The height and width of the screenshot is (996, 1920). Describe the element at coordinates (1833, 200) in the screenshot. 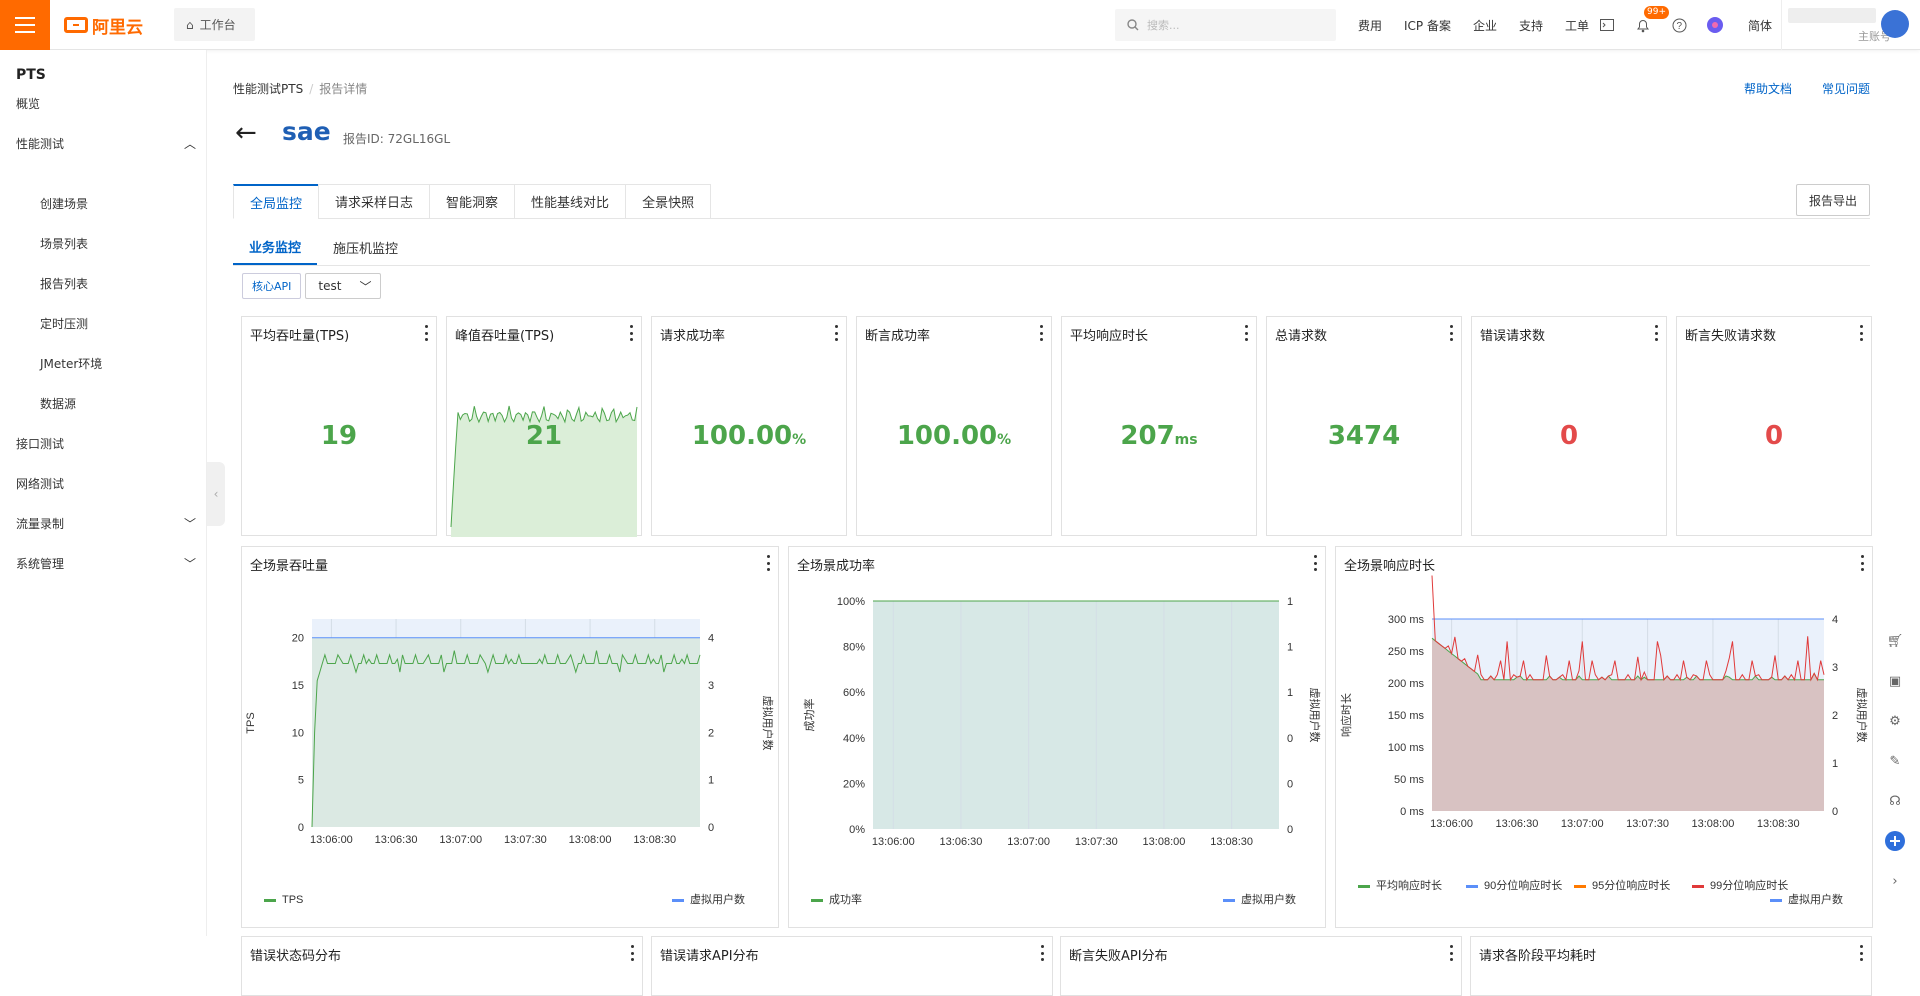

I see `export-report-button: 报告导出` at that location.